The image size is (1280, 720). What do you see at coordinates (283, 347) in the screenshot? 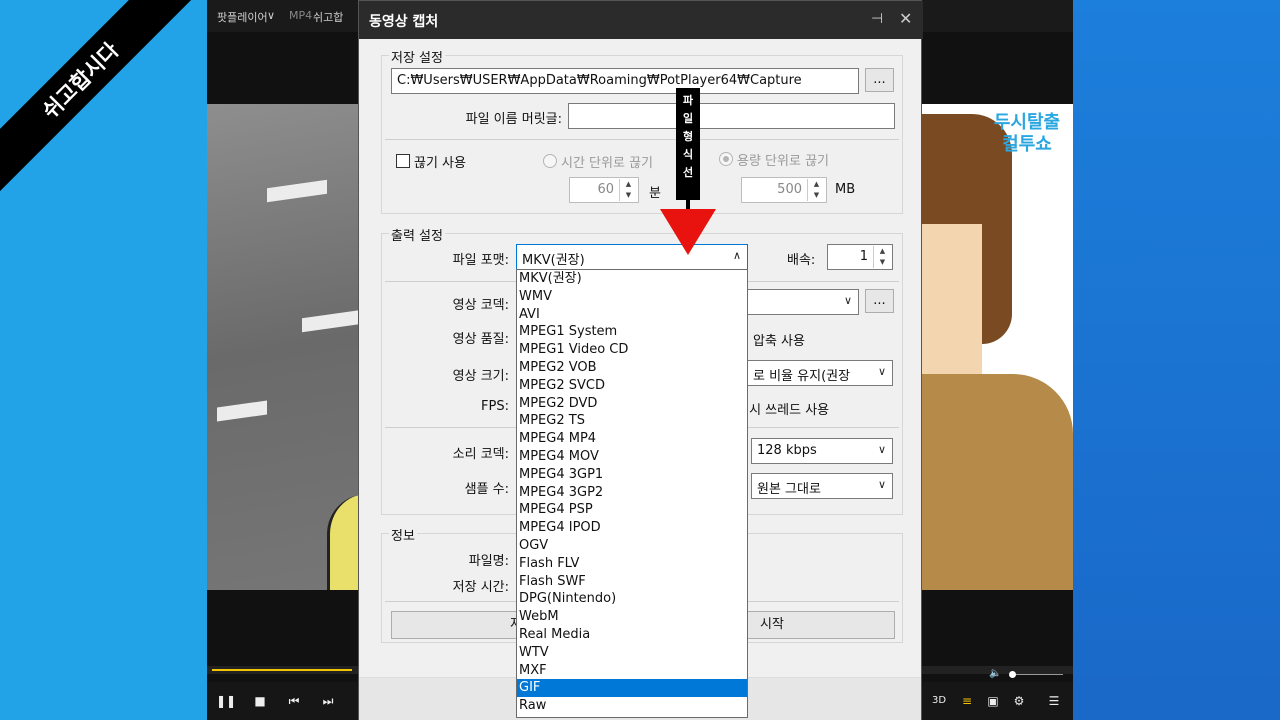
I see `video-frame-left` at bounding box center [283, 347].